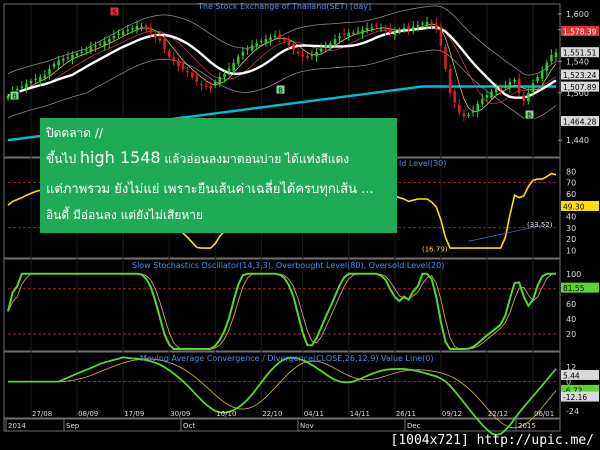 The width and height of the screenshot is (600, 450). What do you see at coordinates (544, 414) in the screenshot?
I see `date-tick-label: 06/01` at bounding box center [544, 414].